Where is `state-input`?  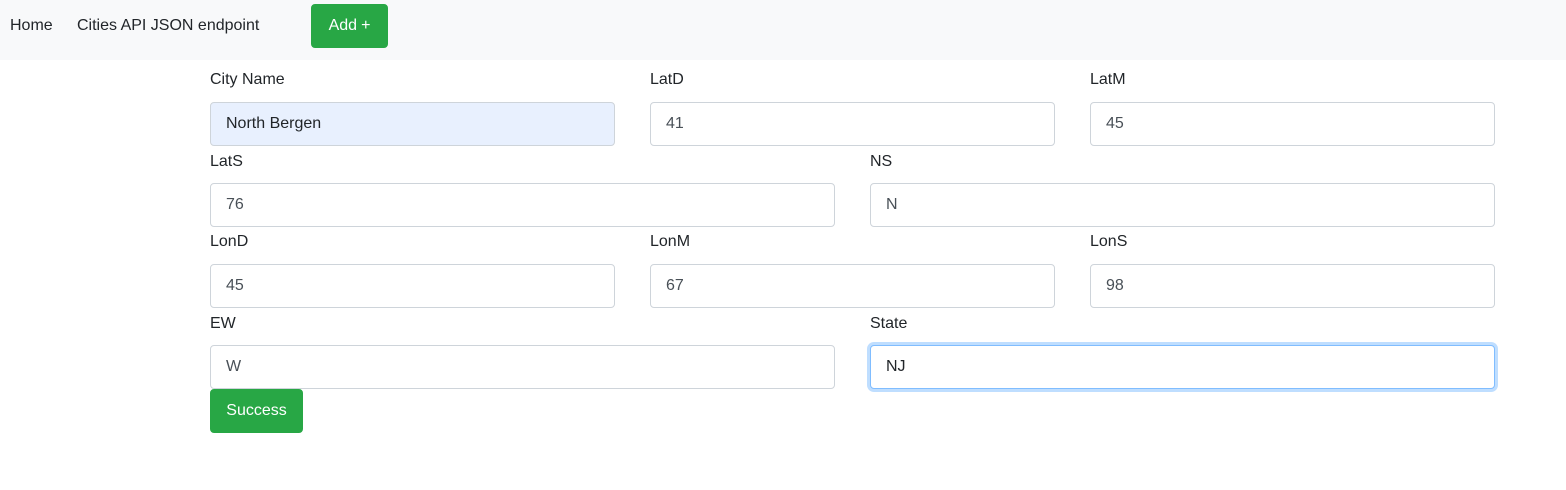 state-input is located at coordinates (1182, 367).